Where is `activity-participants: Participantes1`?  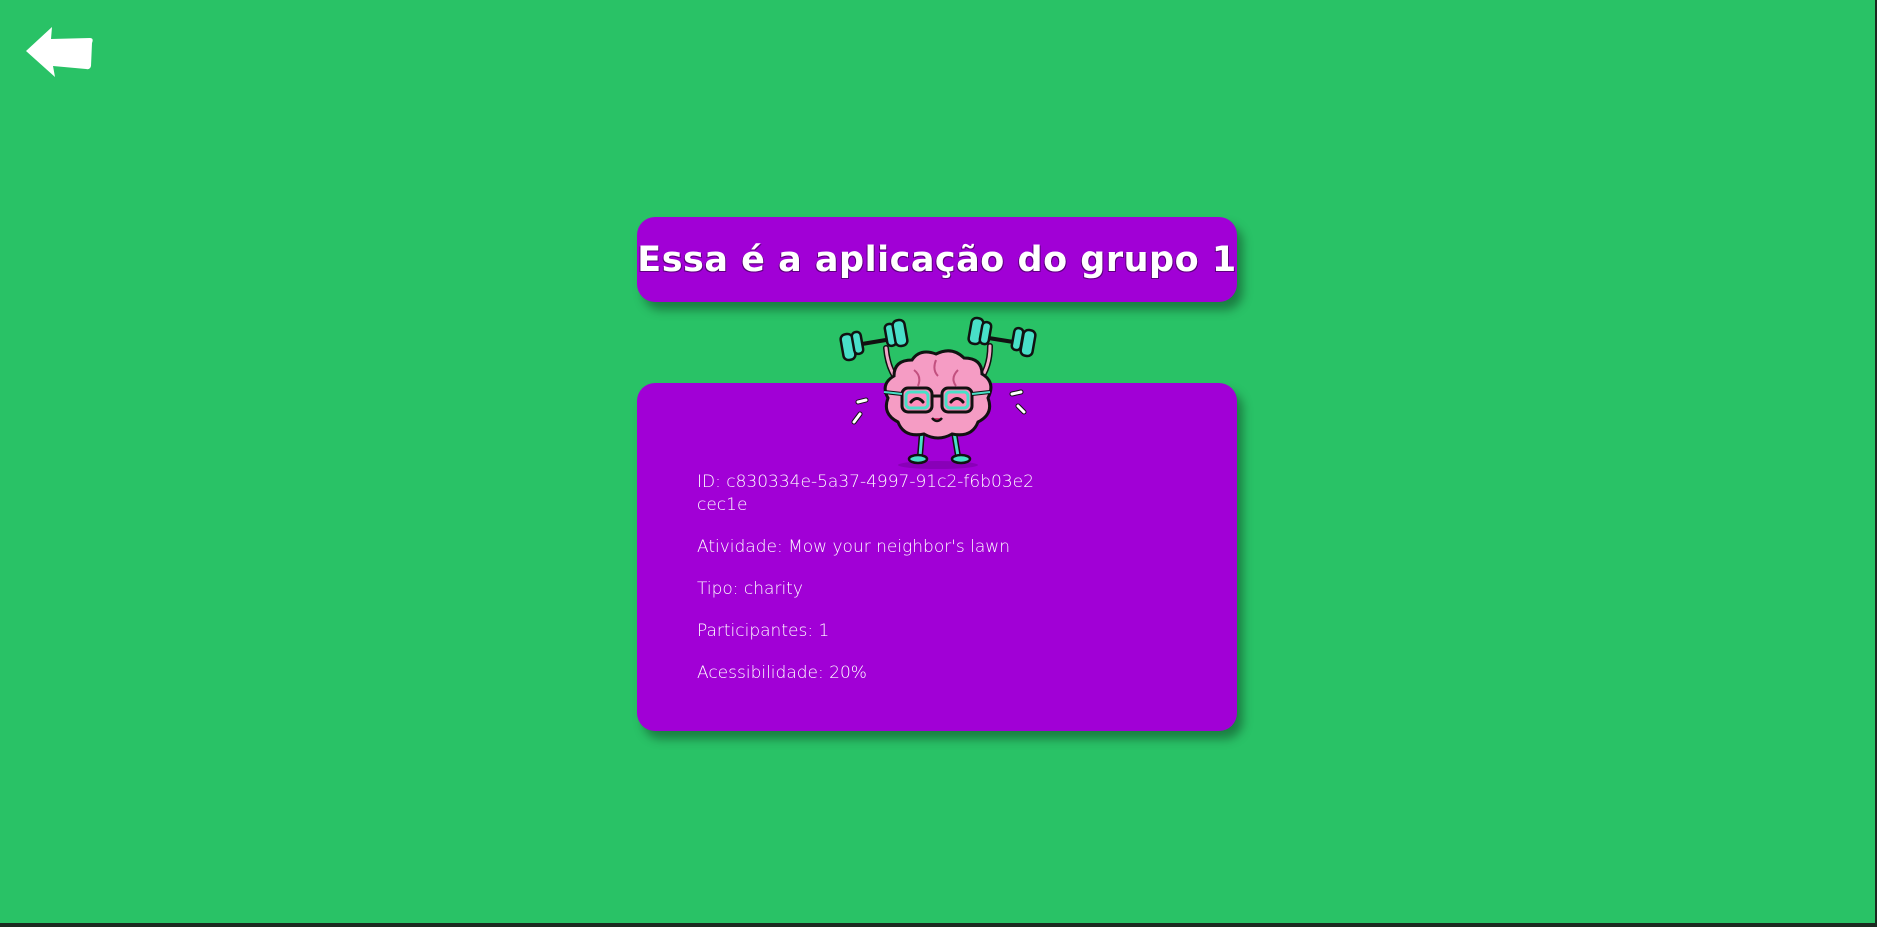 activity-participants: Participantes1 is located at coordinates (867, 631).